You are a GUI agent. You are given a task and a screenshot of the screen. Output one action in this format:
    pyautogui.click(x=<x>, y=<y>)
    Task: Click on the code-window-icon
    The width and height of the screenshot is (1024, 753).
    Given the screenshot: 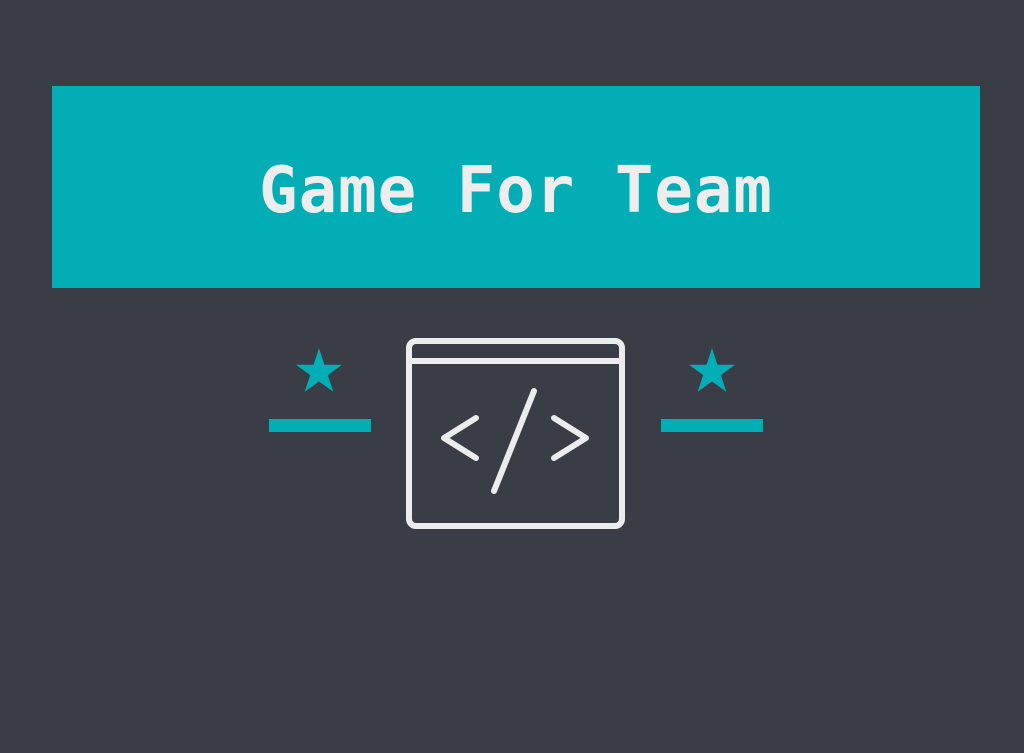 What is the action you would take?
    pyautogui.click(x=515, y=433)
    